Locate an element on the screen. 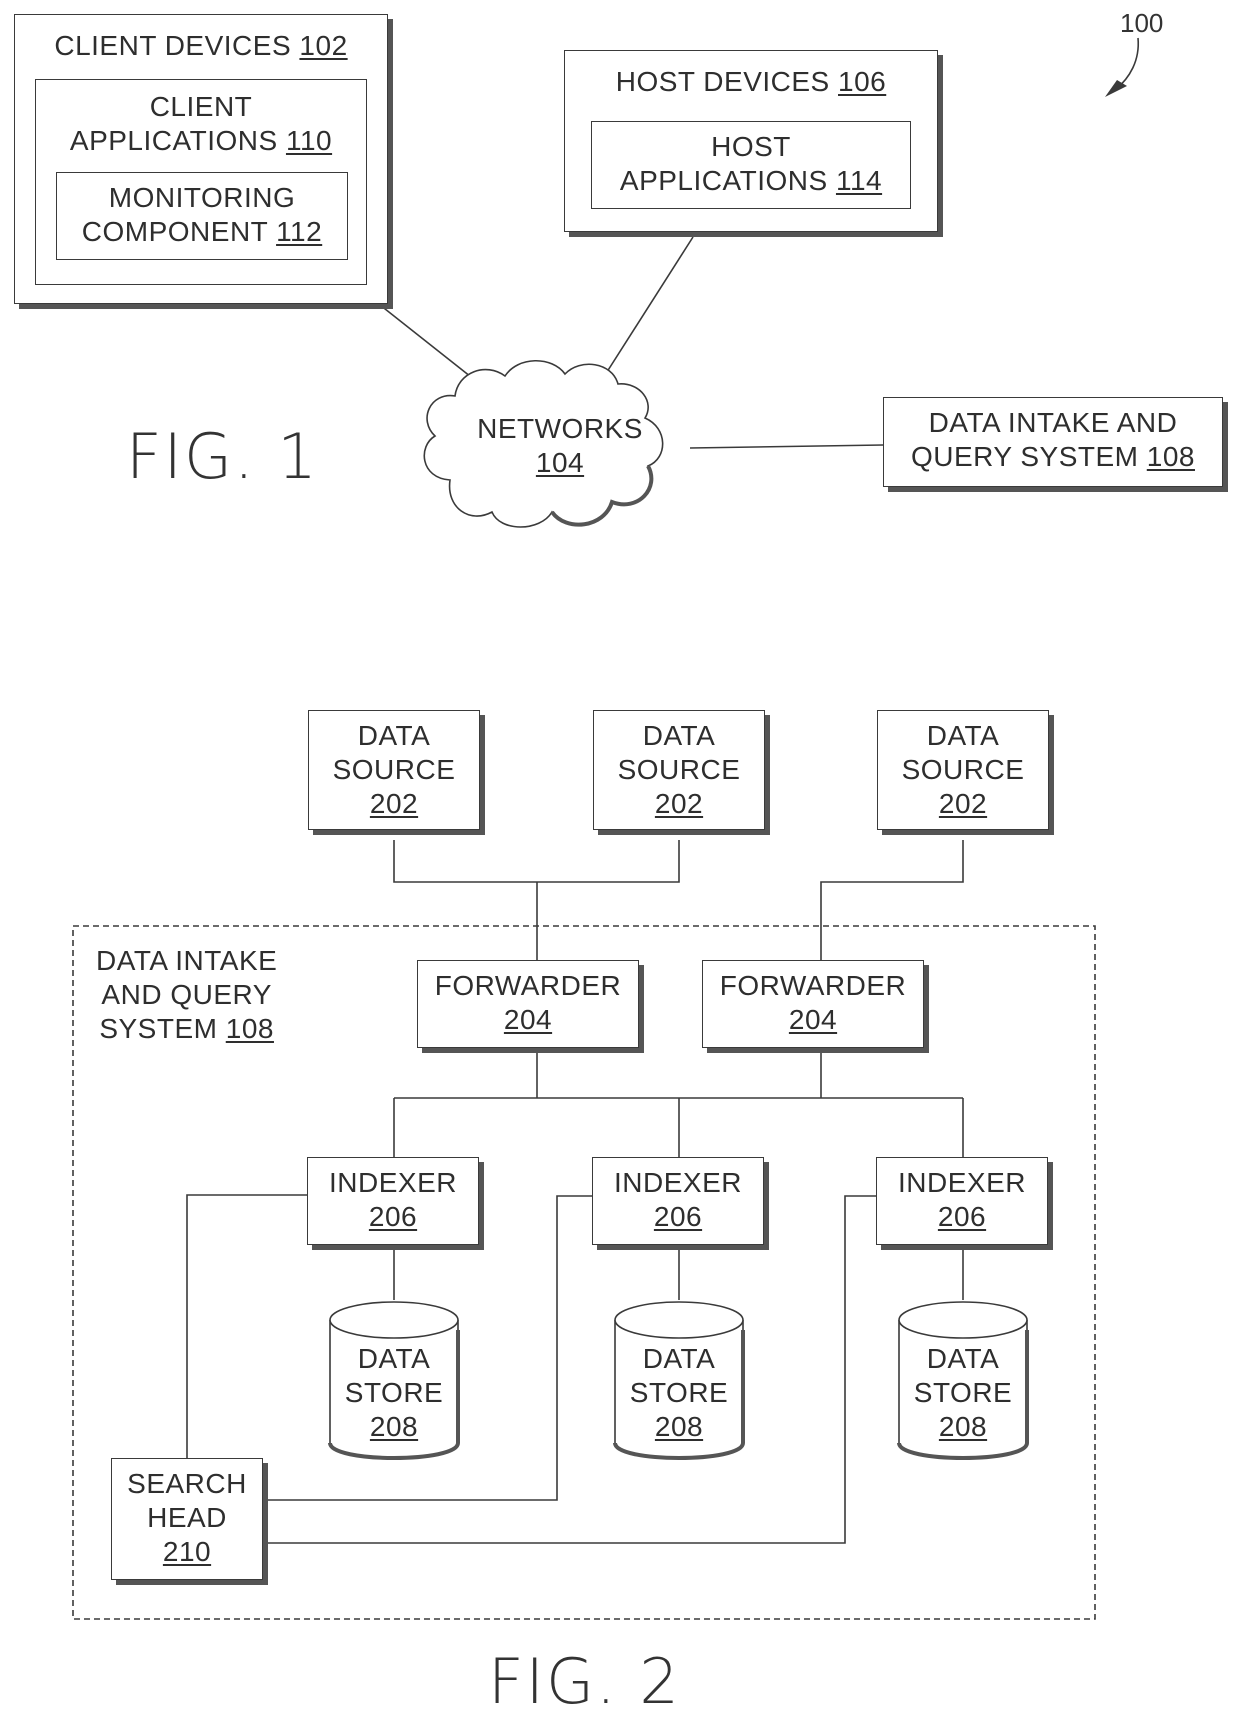 Image resolution: width=1240 pixels, height=1729 pixels. monitoring-component-line2: COMPONENT is located at coordinates (174, 231).